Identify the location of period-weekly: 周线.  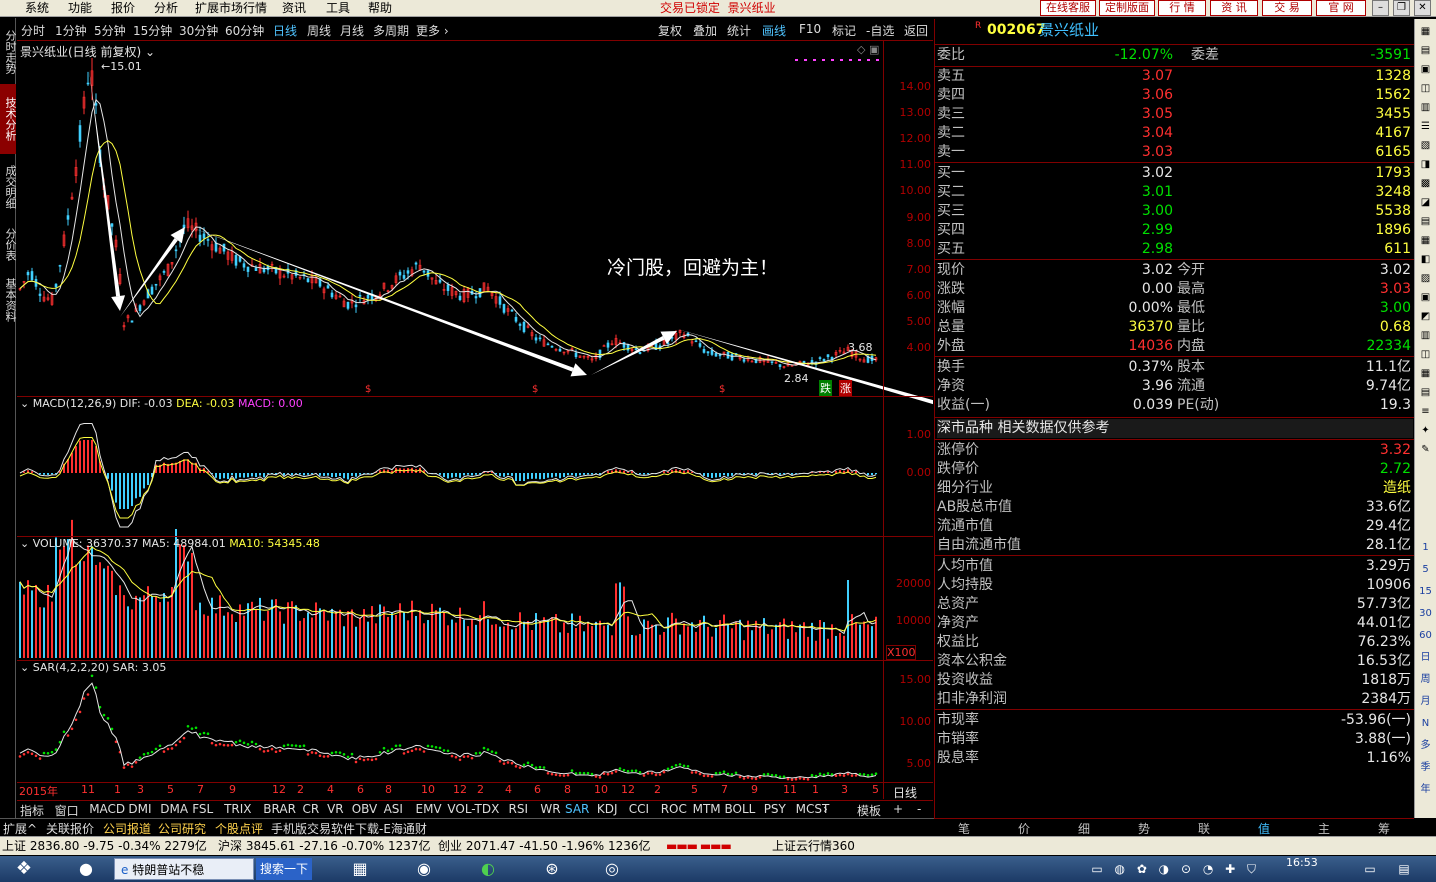
(319, 30).